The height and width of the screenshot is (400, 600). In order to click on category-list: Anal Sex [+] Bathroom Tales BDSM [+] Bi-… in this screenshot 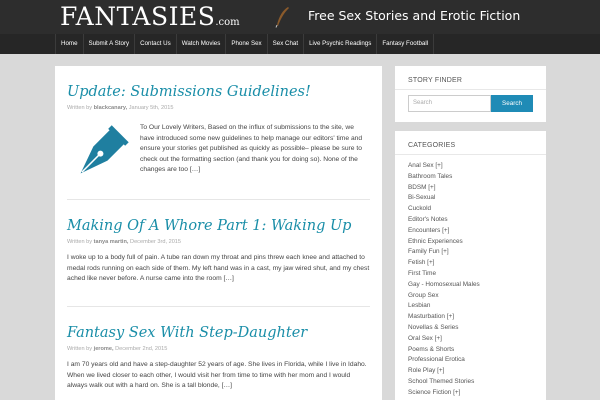, I will do `click(444, 280)`.